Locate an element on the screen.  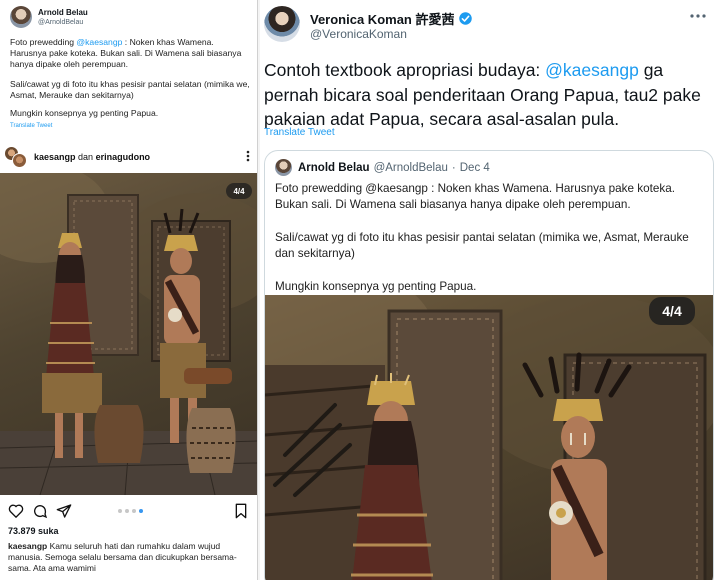
instagram-post-header: kaesangp dan erinagudono is located at coordinates (130, 157).